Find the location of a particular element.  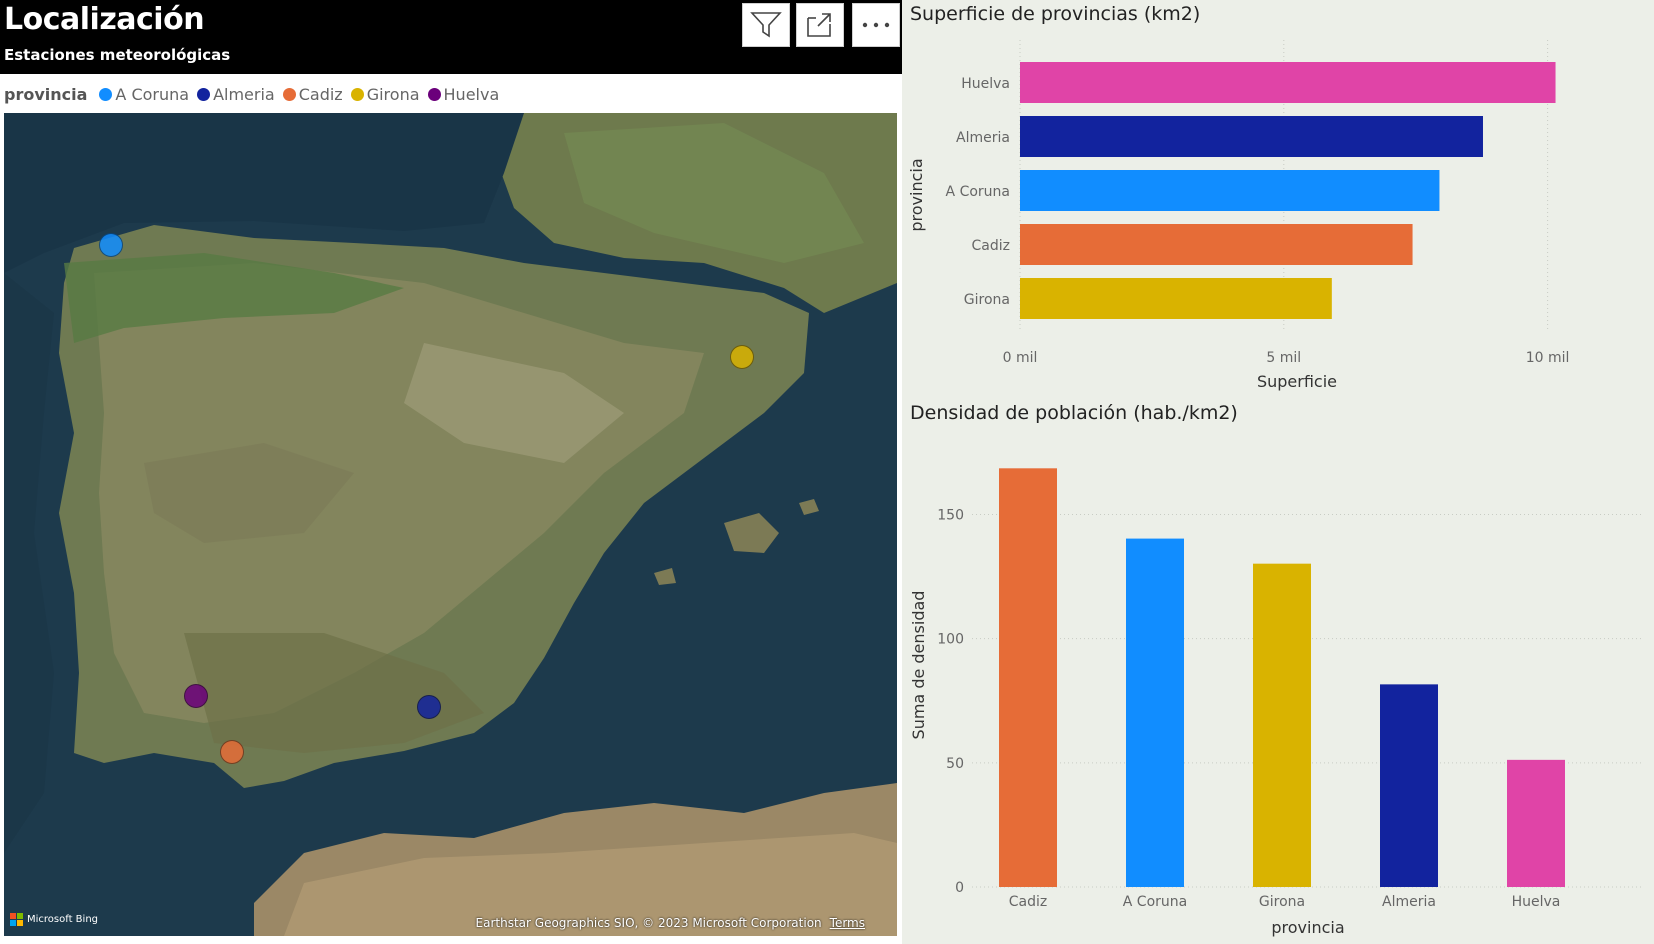

bing-logo-text: Microsoft Bing is located at coordinates (63, 919).